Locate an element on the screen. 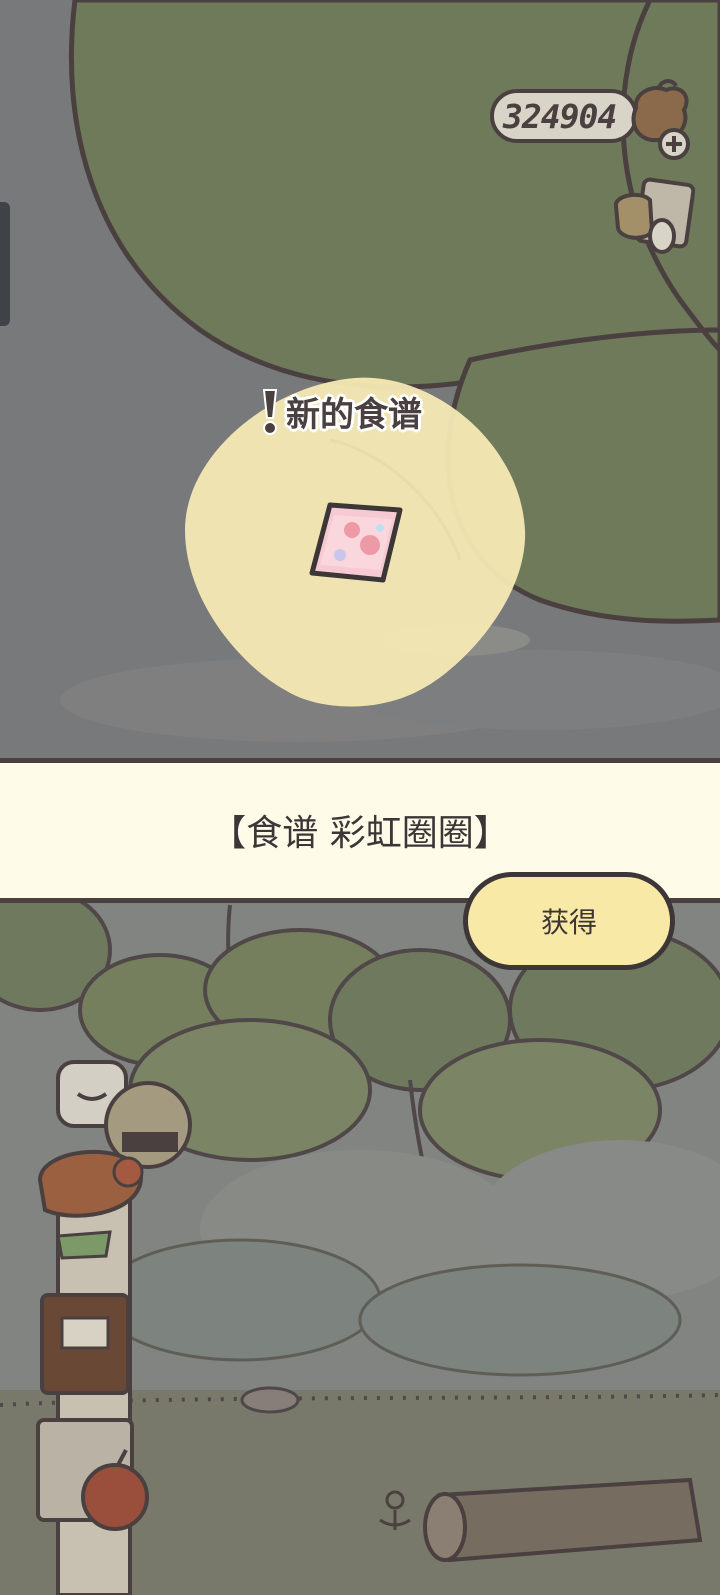  obtain-button-label: 获得 is located at coordinates (568, 922).